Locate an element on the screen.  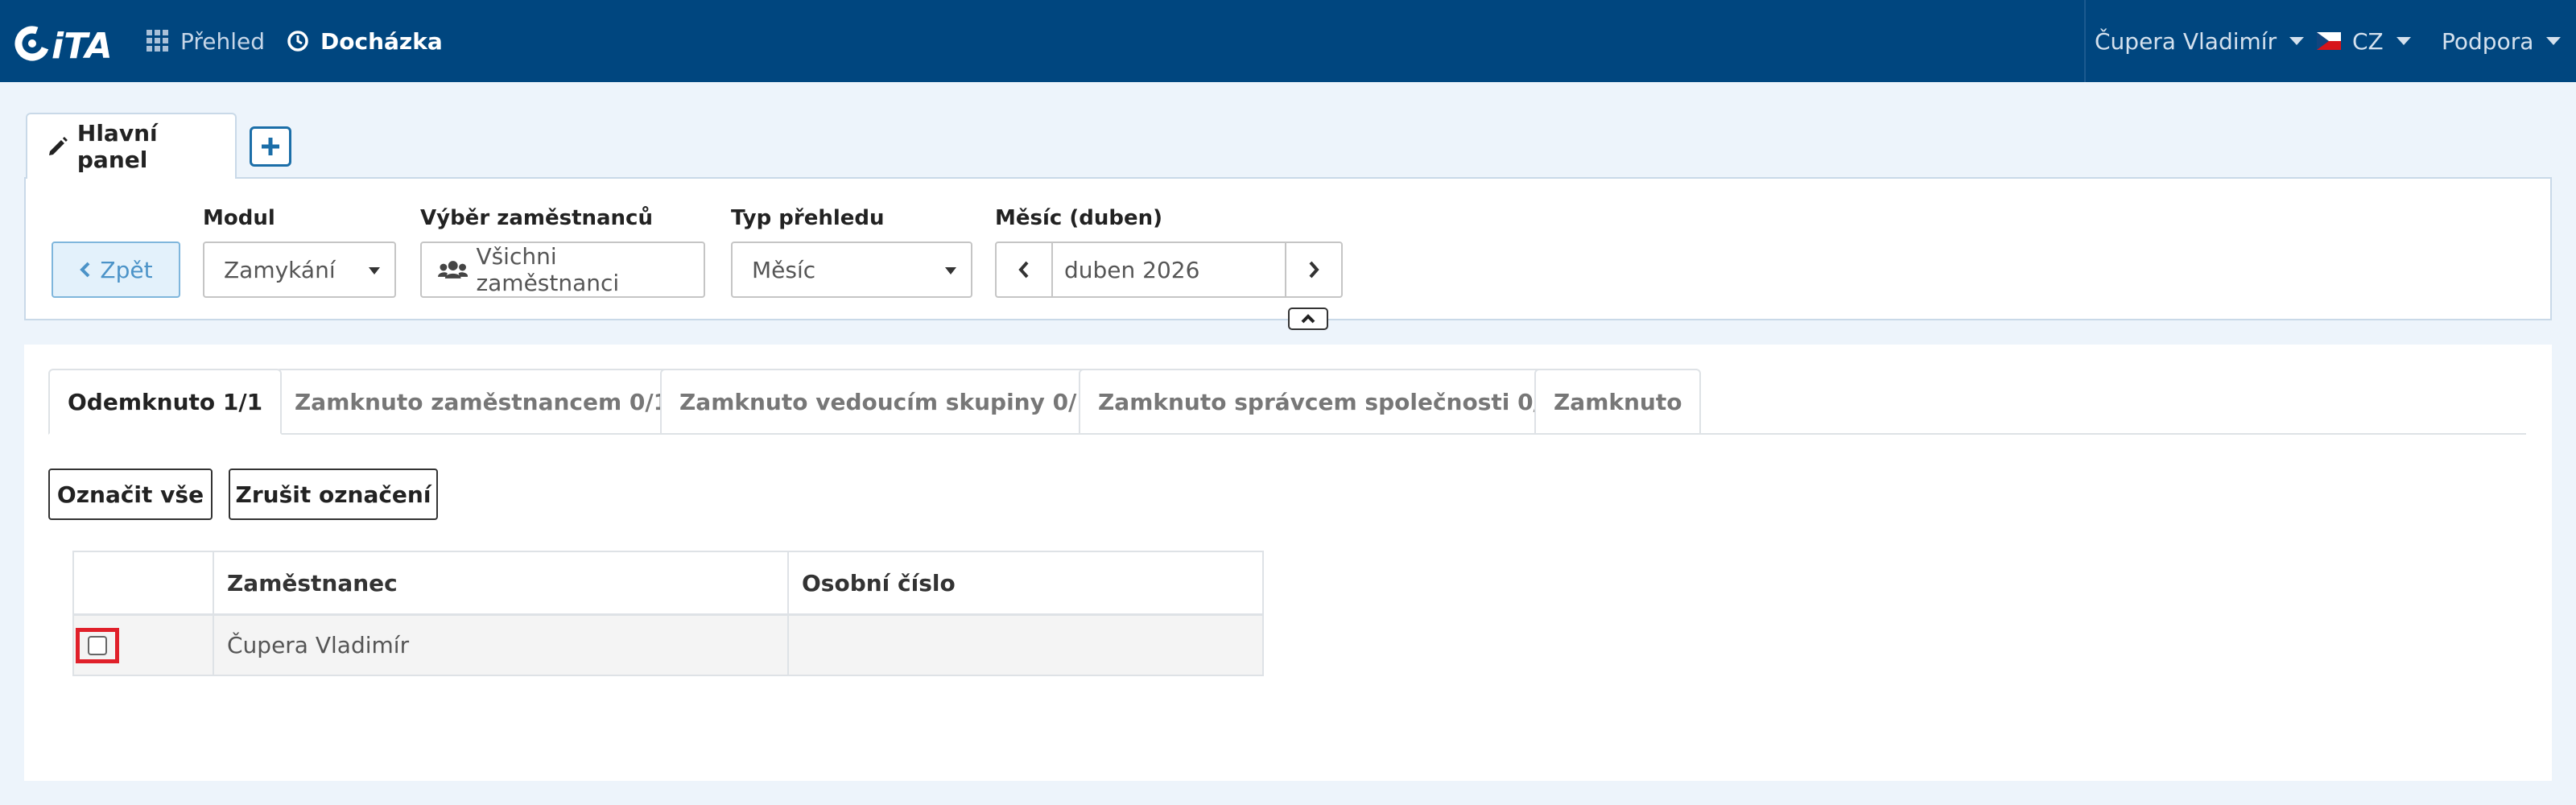
header-employee: Zaměstnanec is located at coordinates (501, 582).